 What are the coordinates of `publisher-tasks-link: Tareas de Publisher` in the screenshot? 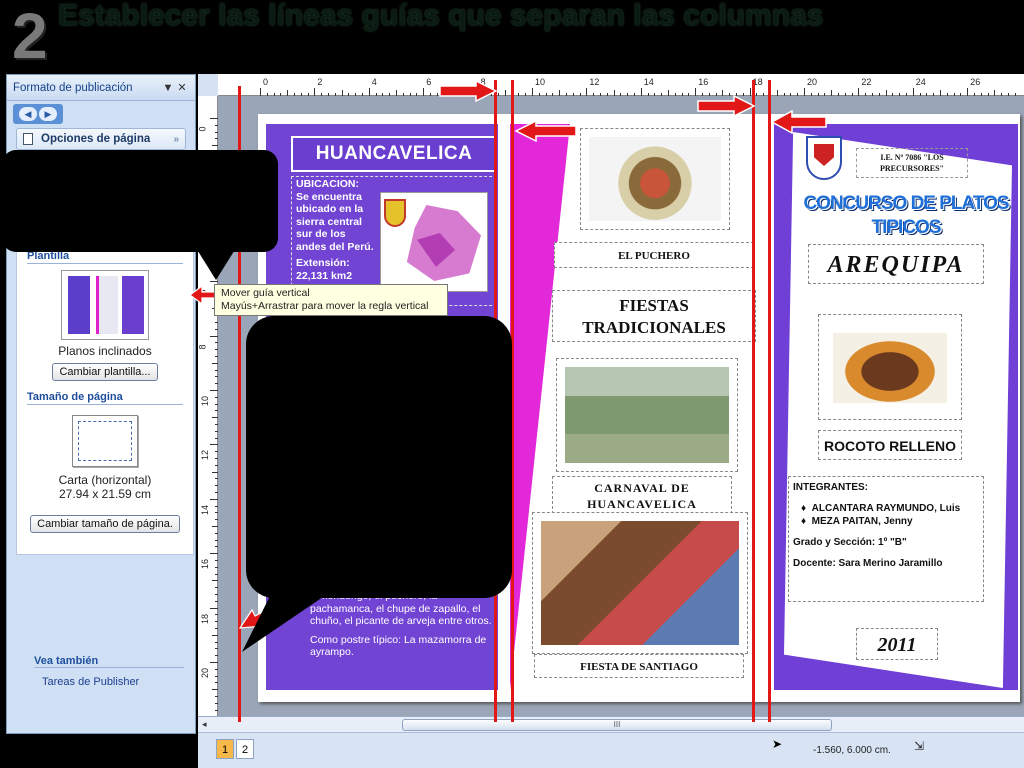 It's located at (113, 682).